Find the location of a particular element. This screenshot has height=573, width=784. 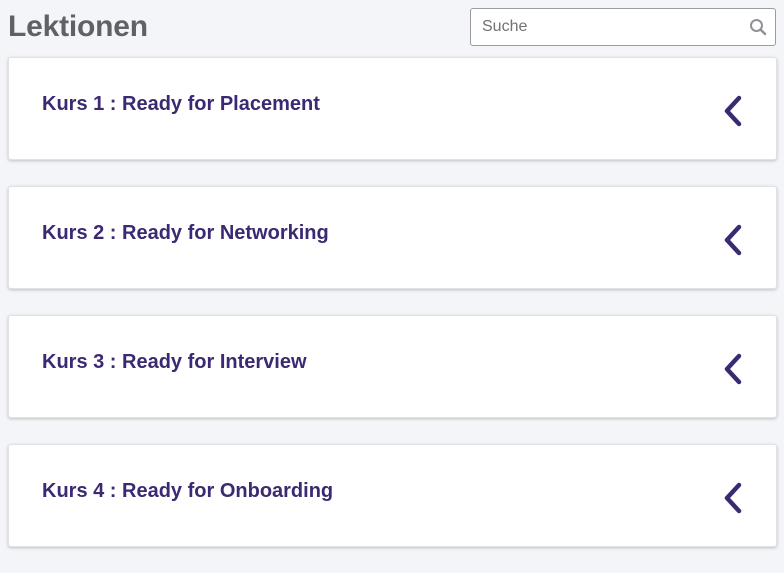

course-title: Kurs 2 : Ready for Networking is located at coordinates (185, 233).